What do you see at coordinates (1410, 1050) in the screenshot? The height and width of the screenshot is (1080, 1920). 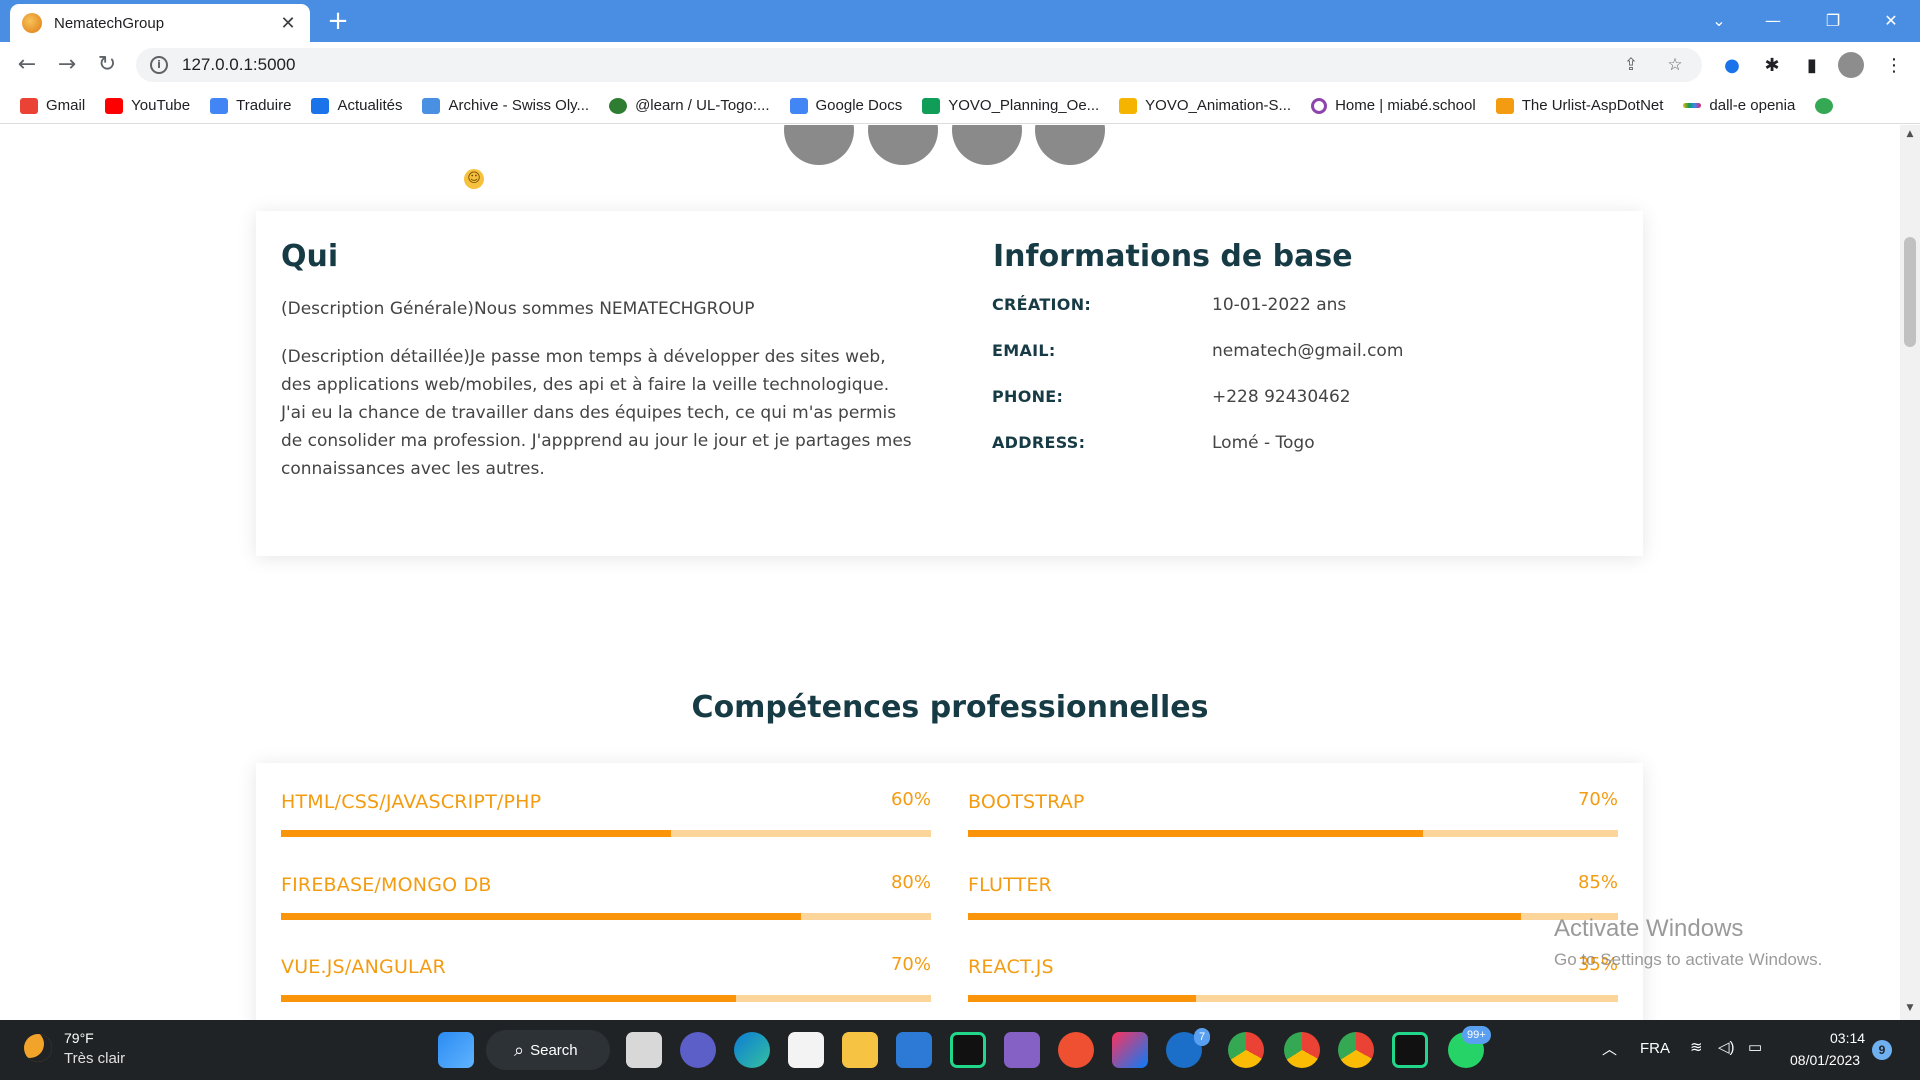 I see `pycharm-2-icon` at bounding box center [1410, 1050].